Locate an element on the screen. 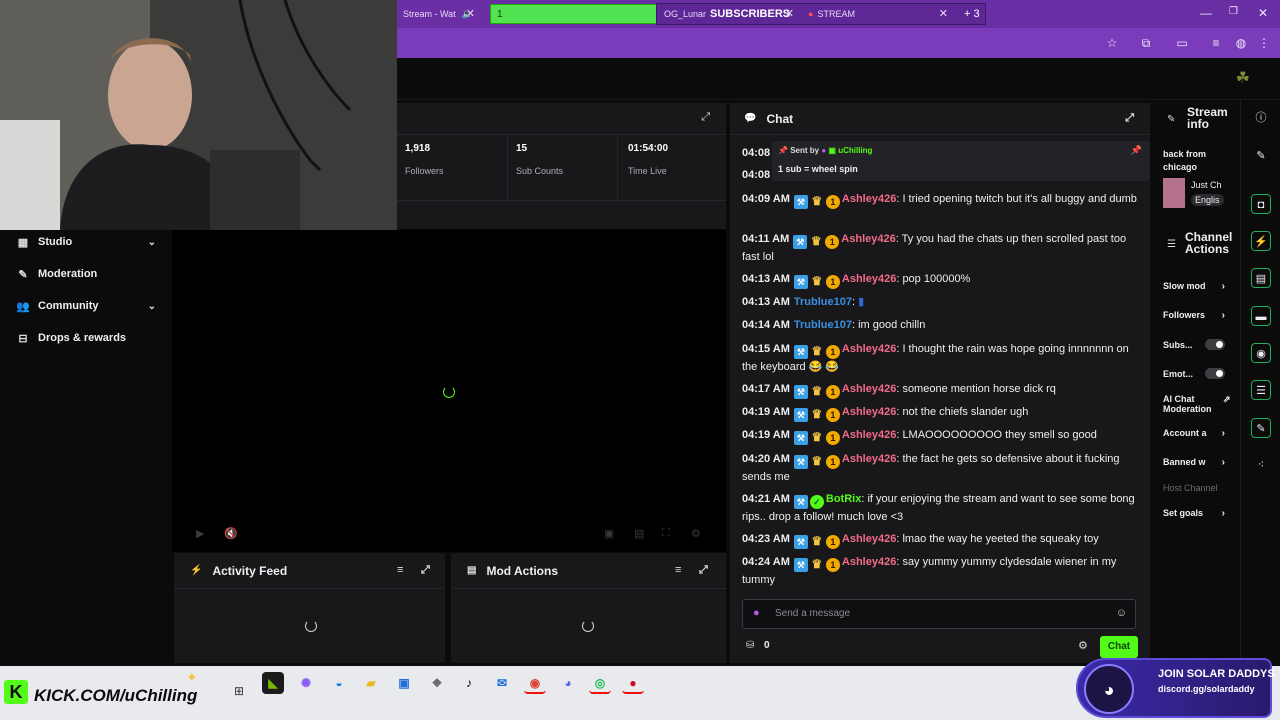 This screenshot has width=1280, height=720. emotes-toggle is located at coordinates (1215, 373).